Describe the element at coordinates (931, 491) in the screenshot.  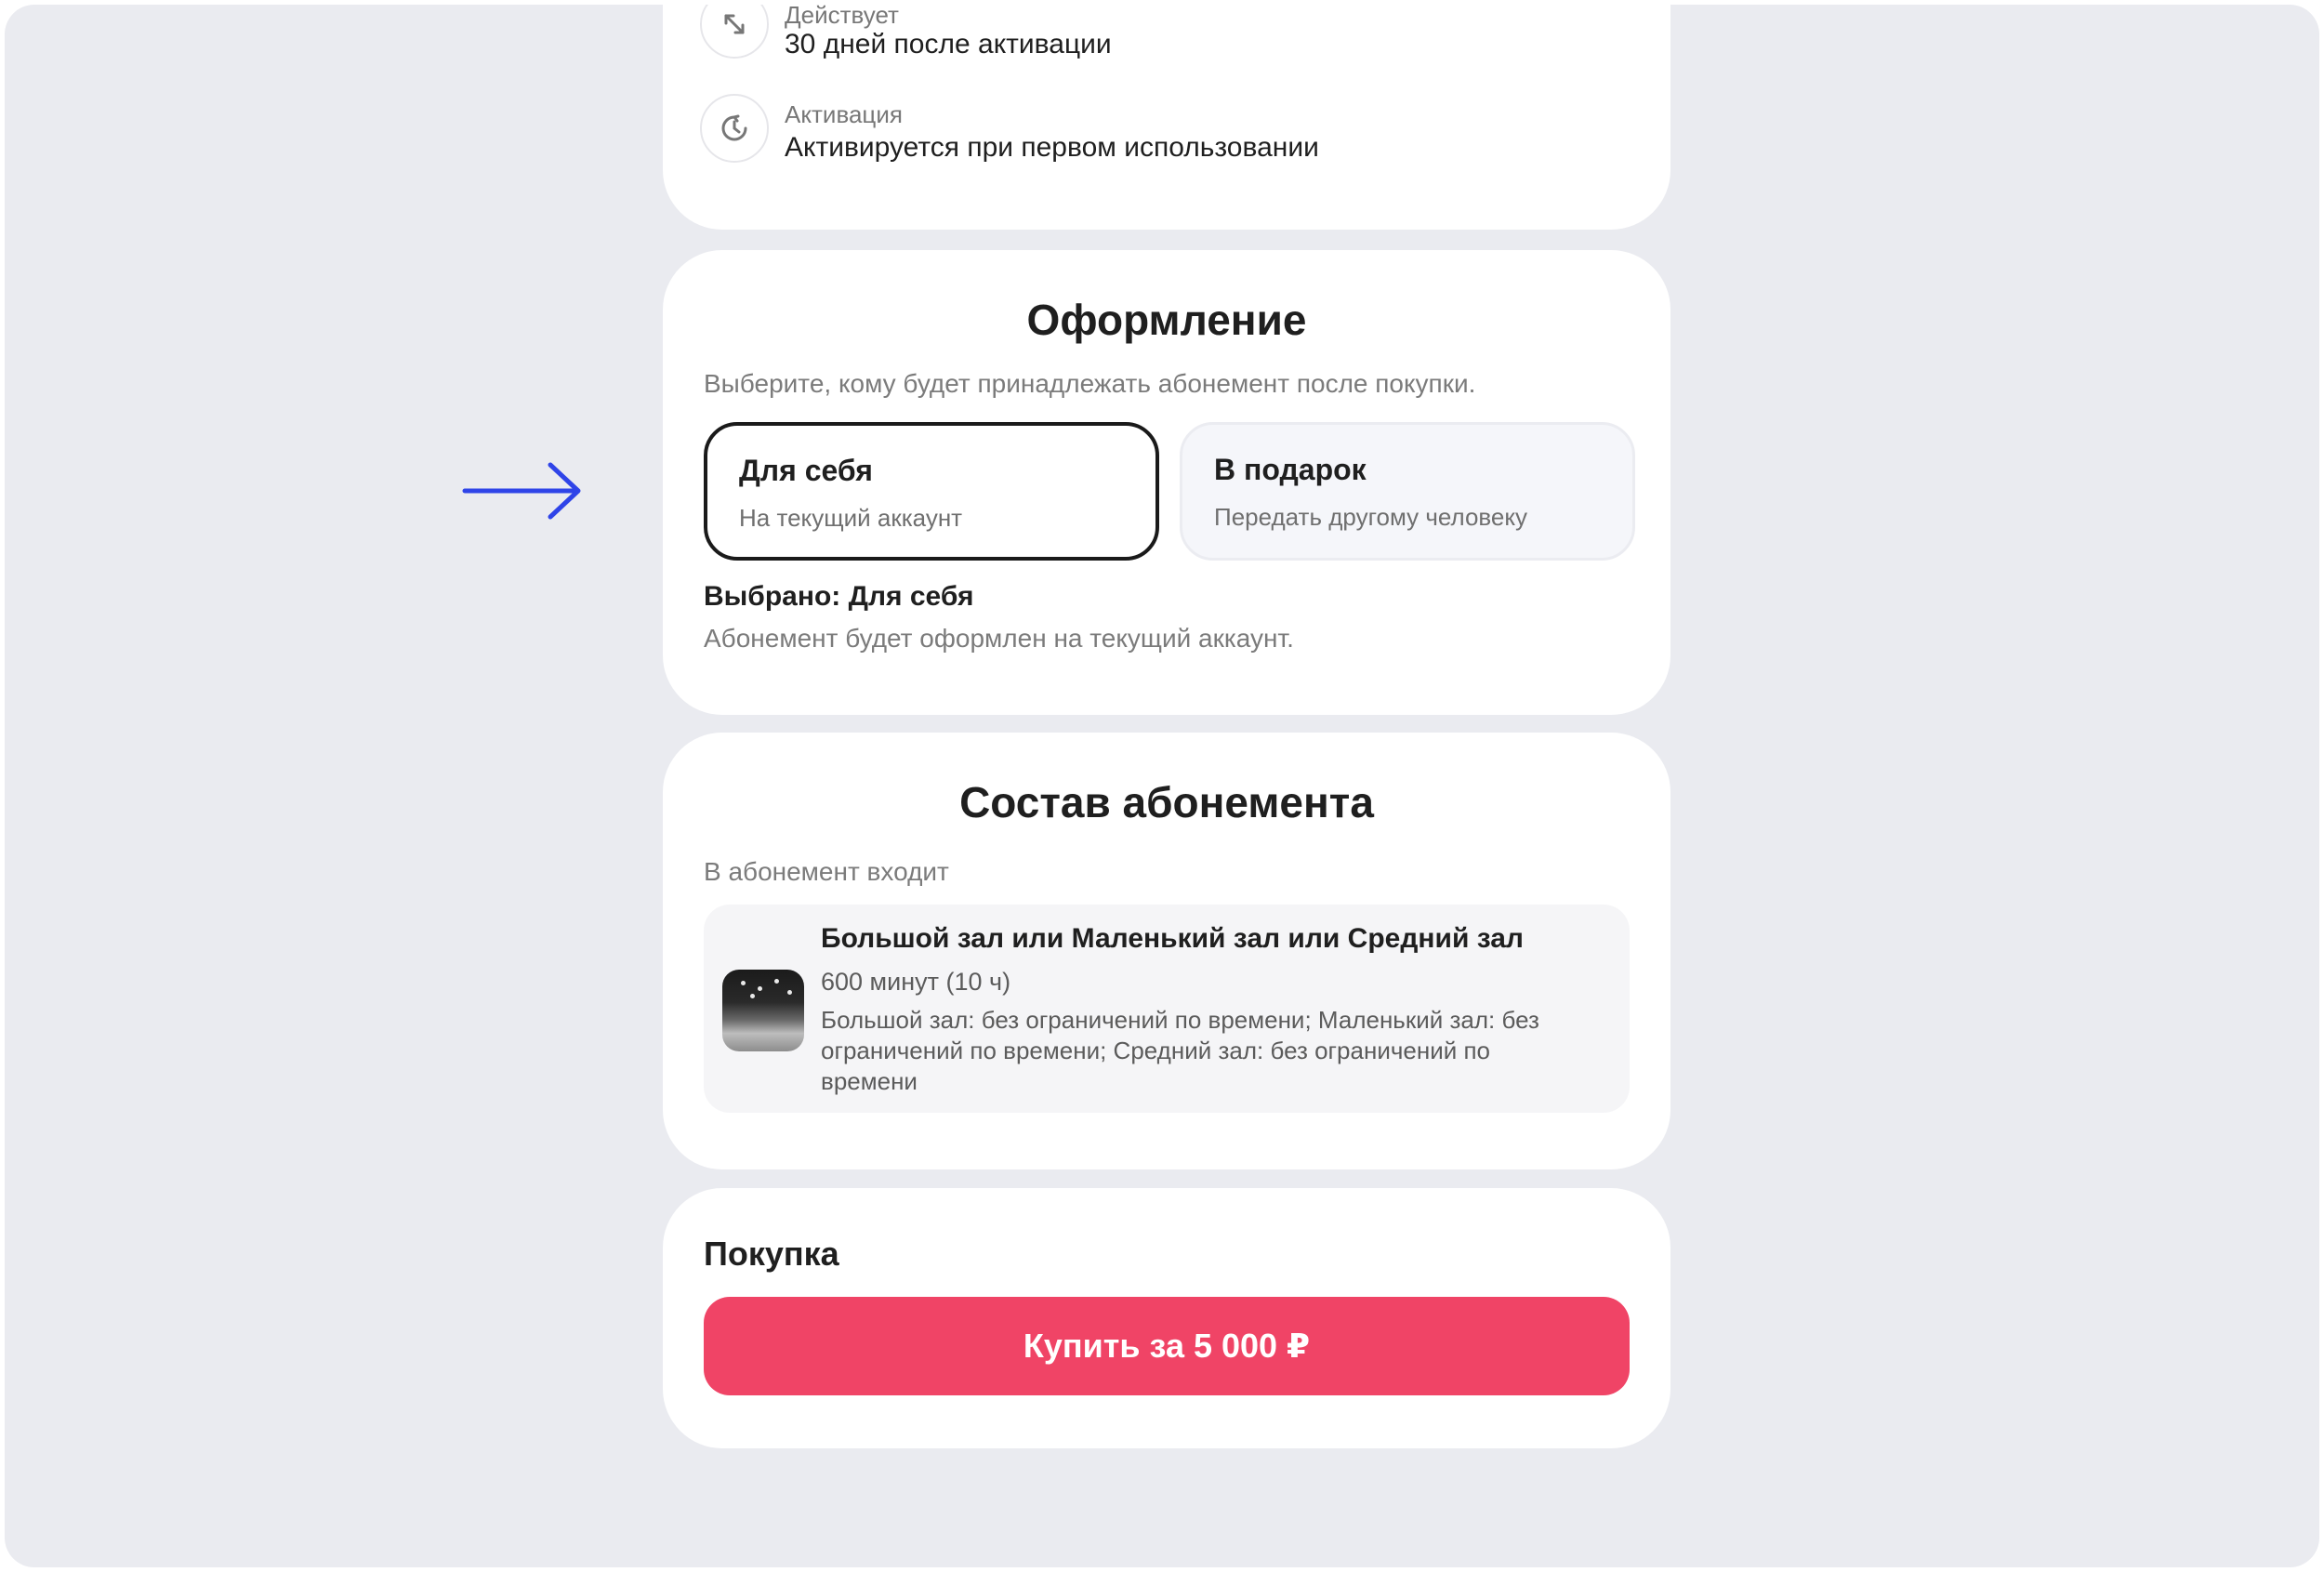
I see `option-for-self: Для себя На текущий аккаунт` at that location.